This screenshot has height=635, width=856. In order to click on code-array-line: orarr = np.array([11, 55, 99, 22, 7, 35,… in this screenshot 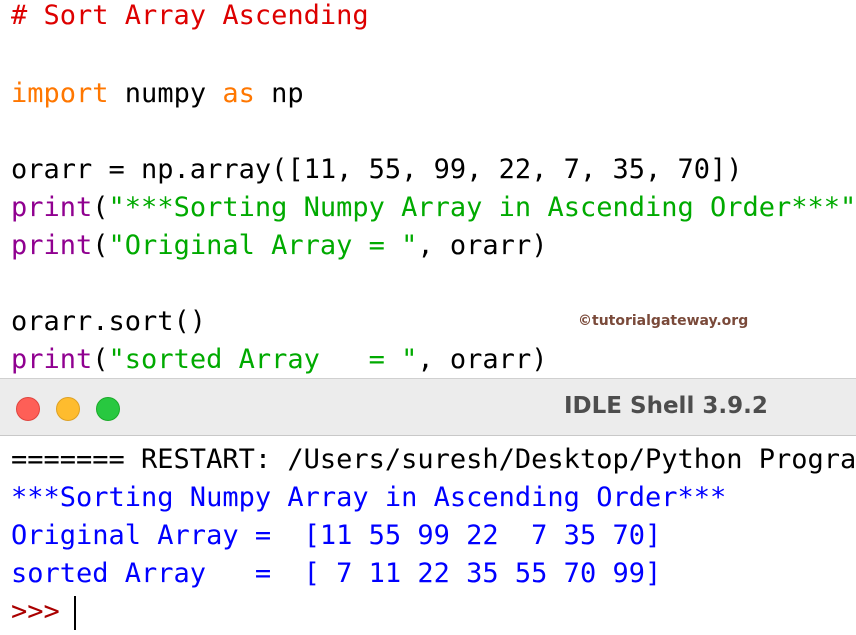, I will do `click(377, 170)`.